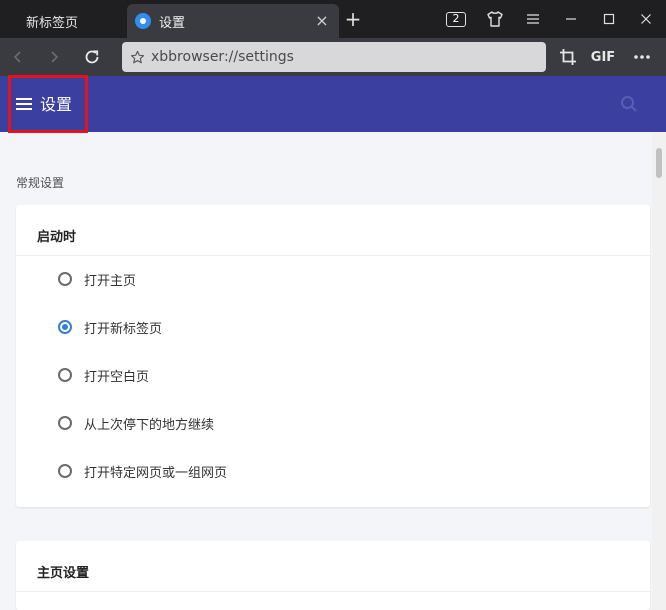 Image resolution: width=666 pixels, height=610 pixels. Describe the element at coordinates (65, 327) in the screenshot. I see `radio-button-checked` at that location.